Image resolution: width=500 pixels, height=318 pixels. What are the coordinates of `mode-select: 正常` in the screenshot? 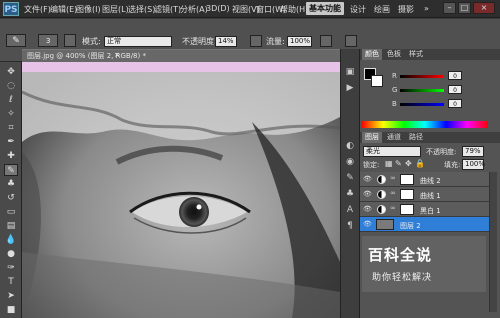 It's located at (138, 41).